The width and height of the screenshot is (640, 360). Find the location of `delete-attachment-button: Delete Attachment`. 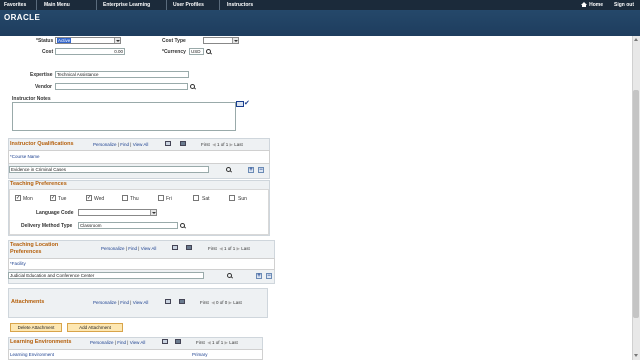

delete-attachment-button: Delete Attachment is located at coordinates (36, 327).